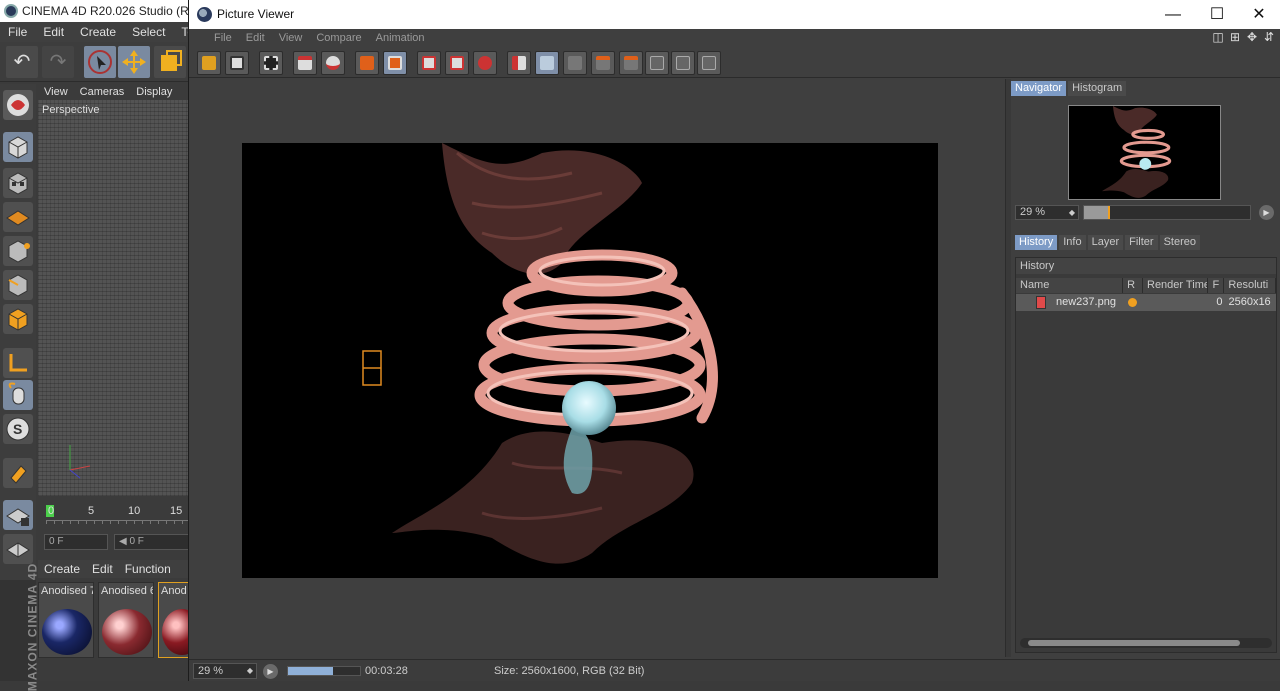 This screenshot has height=691, width=1280. I want to click on navigator-zoom-slider, so click(1167, 212).